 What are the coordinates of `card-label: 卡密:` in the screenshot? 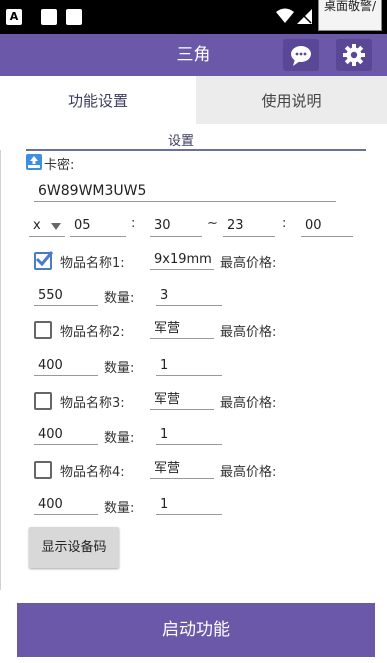 It's located at (59, 165).